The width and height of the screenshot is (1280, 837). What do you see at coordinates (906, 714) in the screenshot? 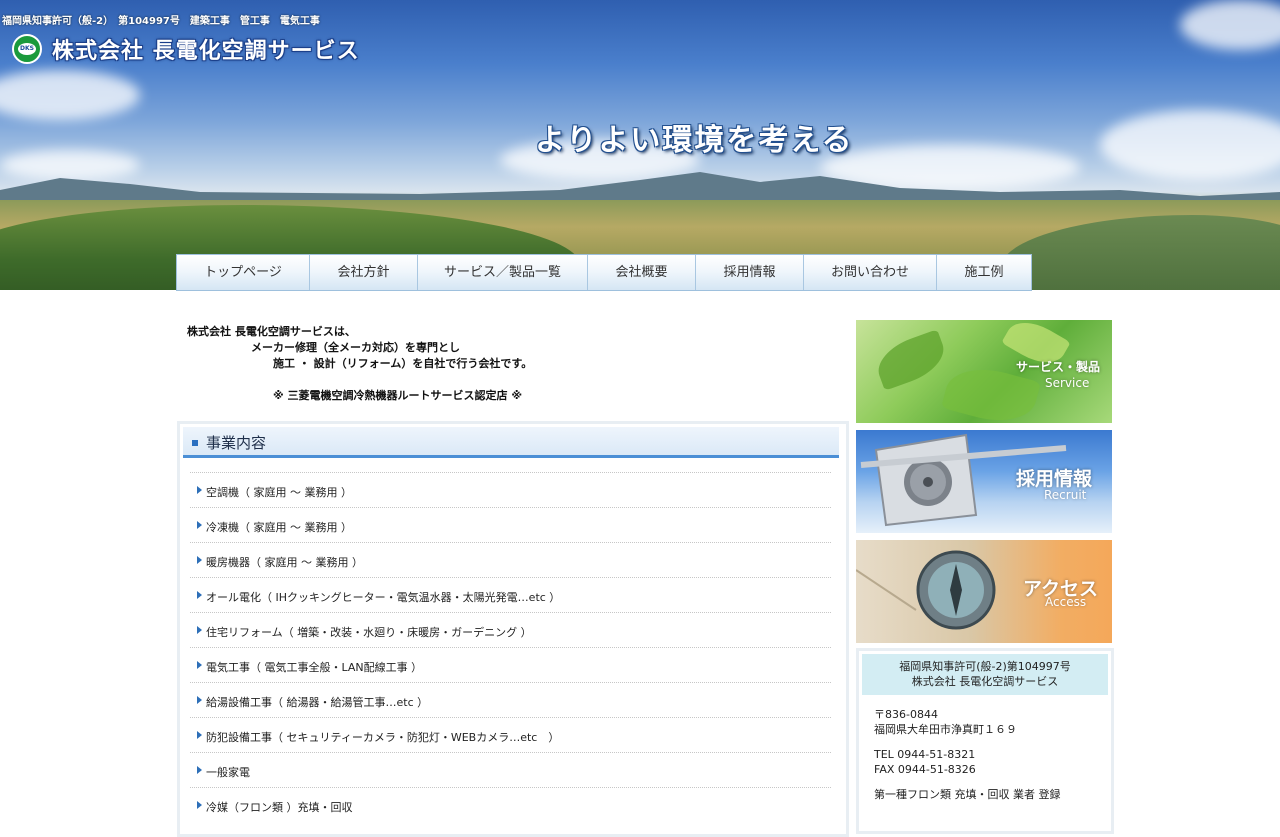
I see `postal-code: 〒836-0844` at bounding box center [906, 714].